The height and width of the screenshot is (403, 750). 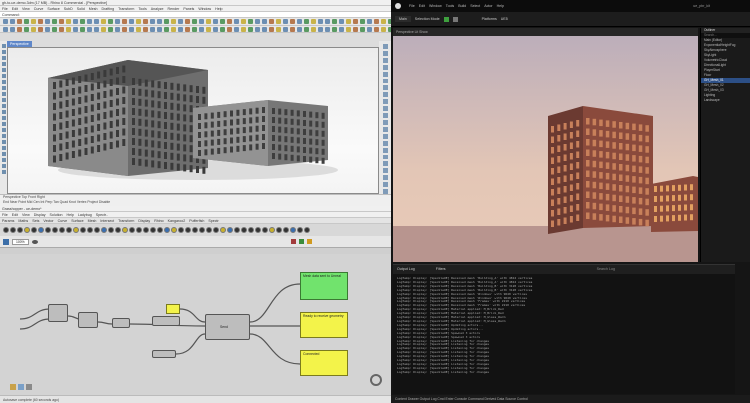 I want to click on rhino-menu-view: View, so click(x=26, y=9).